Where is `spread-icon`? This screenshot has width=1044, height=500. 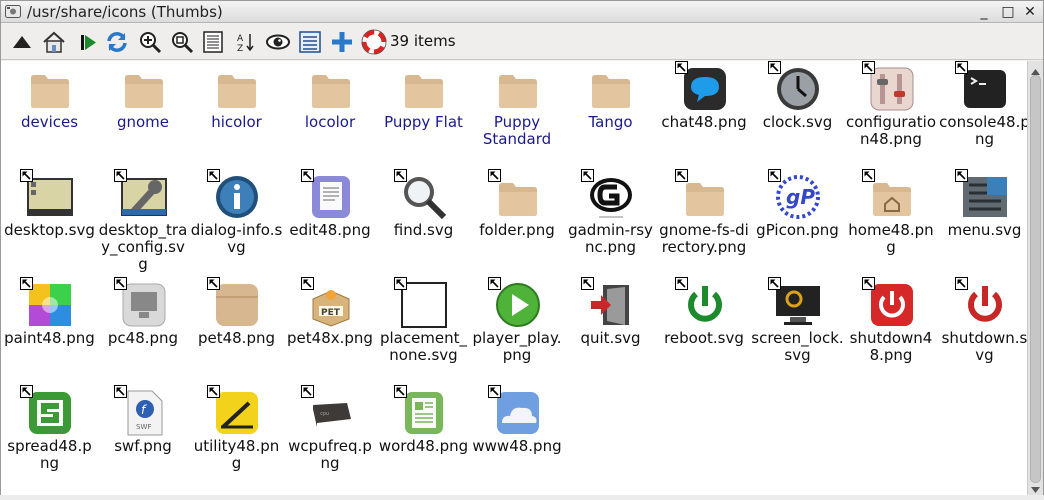 spread-icon is located at coordinates (47, 411).